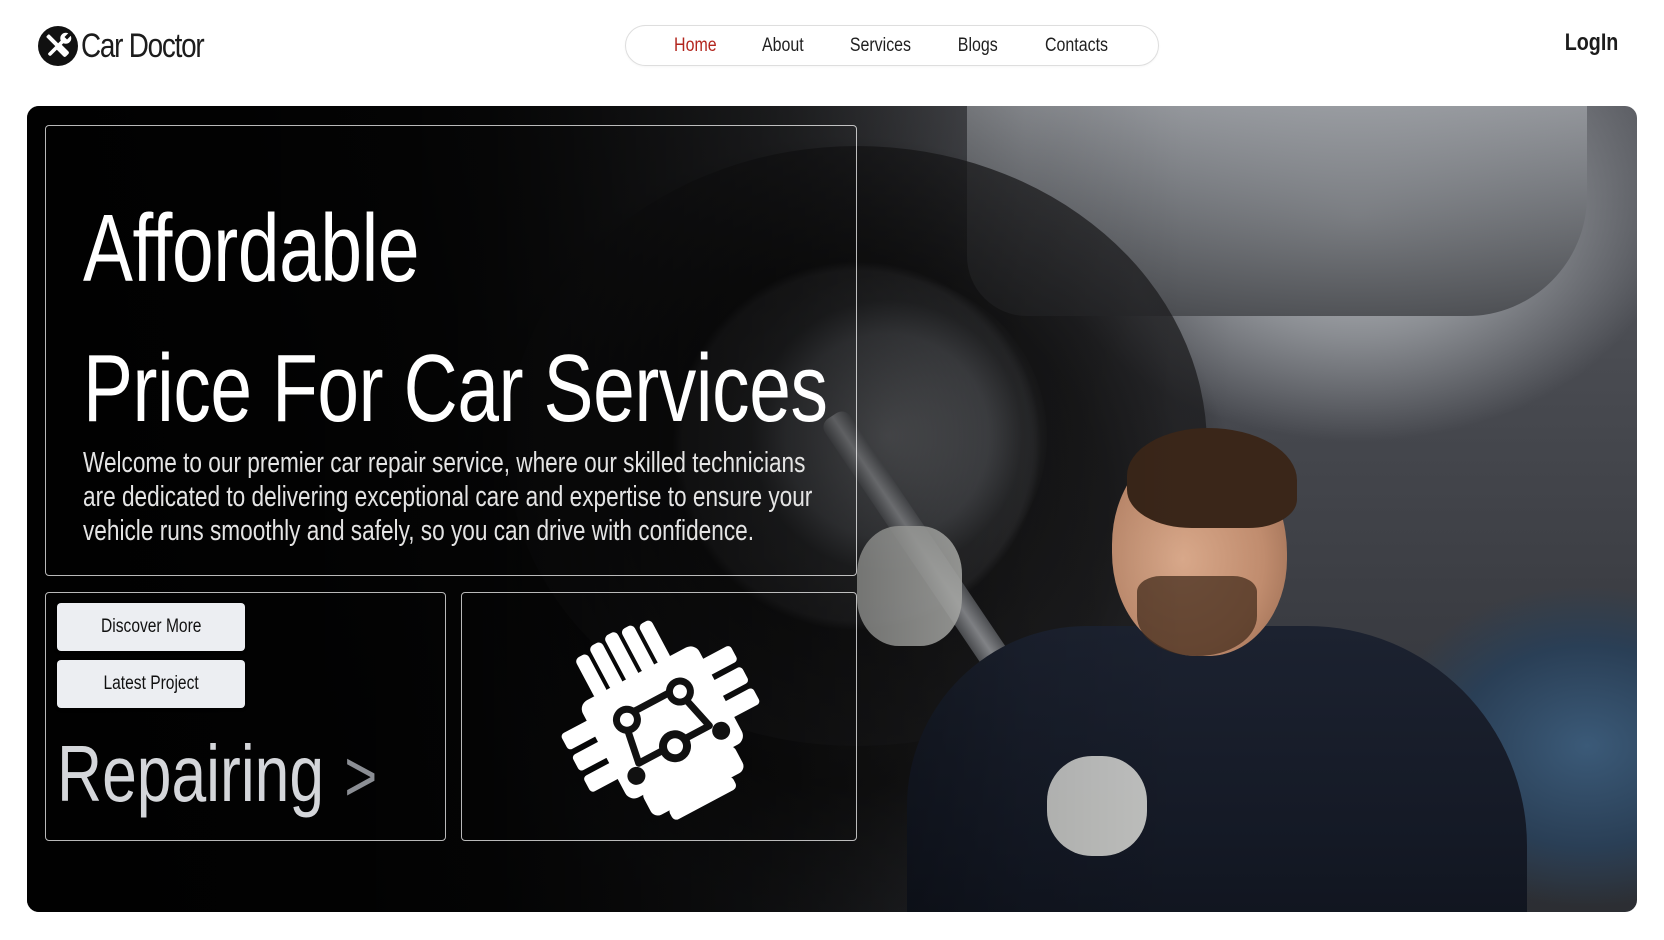 Image resolution: width=1664 pixels, height=940 pixels. I want to click on login-link: LogIn, so click(1591, 43).